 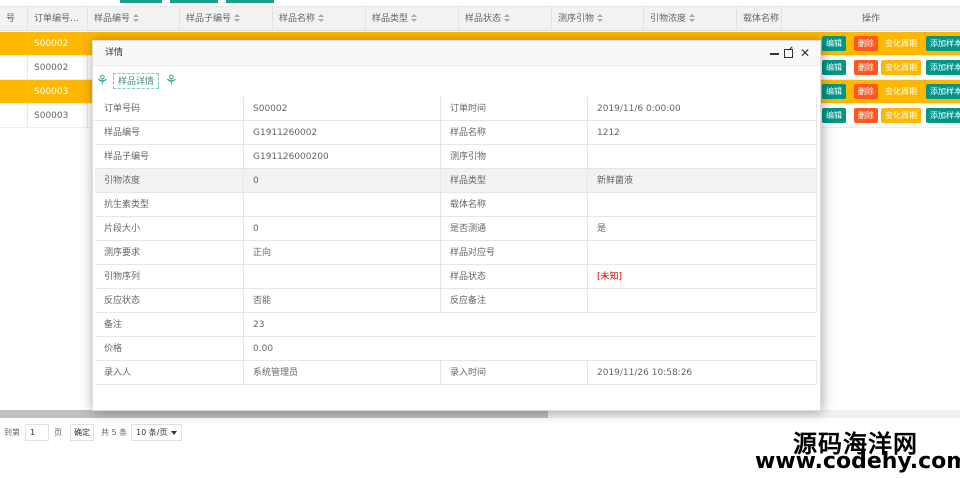 I want to click on ornament-left-icon: ⚘, so click(x=102, y=81).